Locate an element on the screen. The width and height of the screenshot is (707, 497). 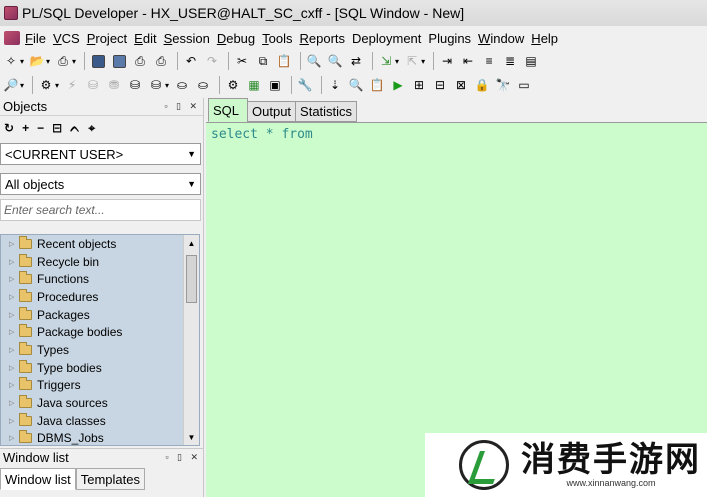
menu-reports: Reports is located at coordinates (325, 38).